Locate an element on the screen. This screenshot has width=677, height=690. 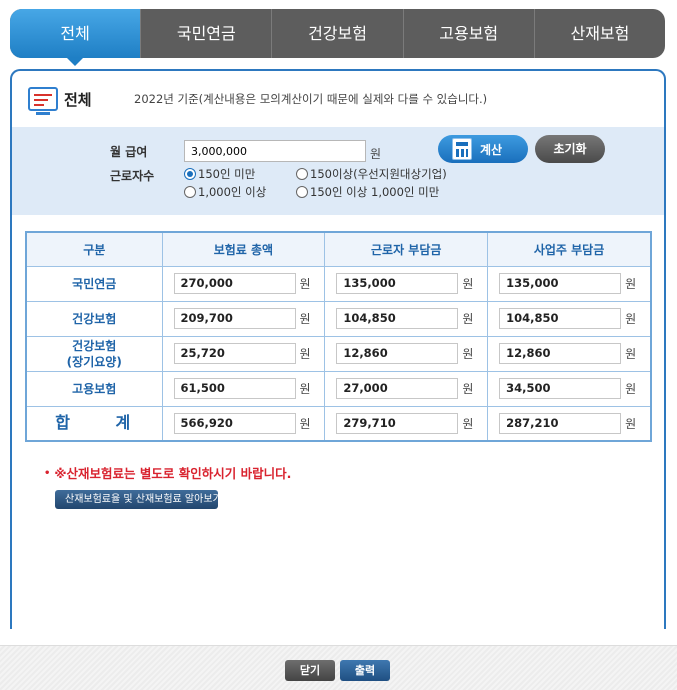
row-label-sub: (장기요양) is located at coordinates (94, 361).